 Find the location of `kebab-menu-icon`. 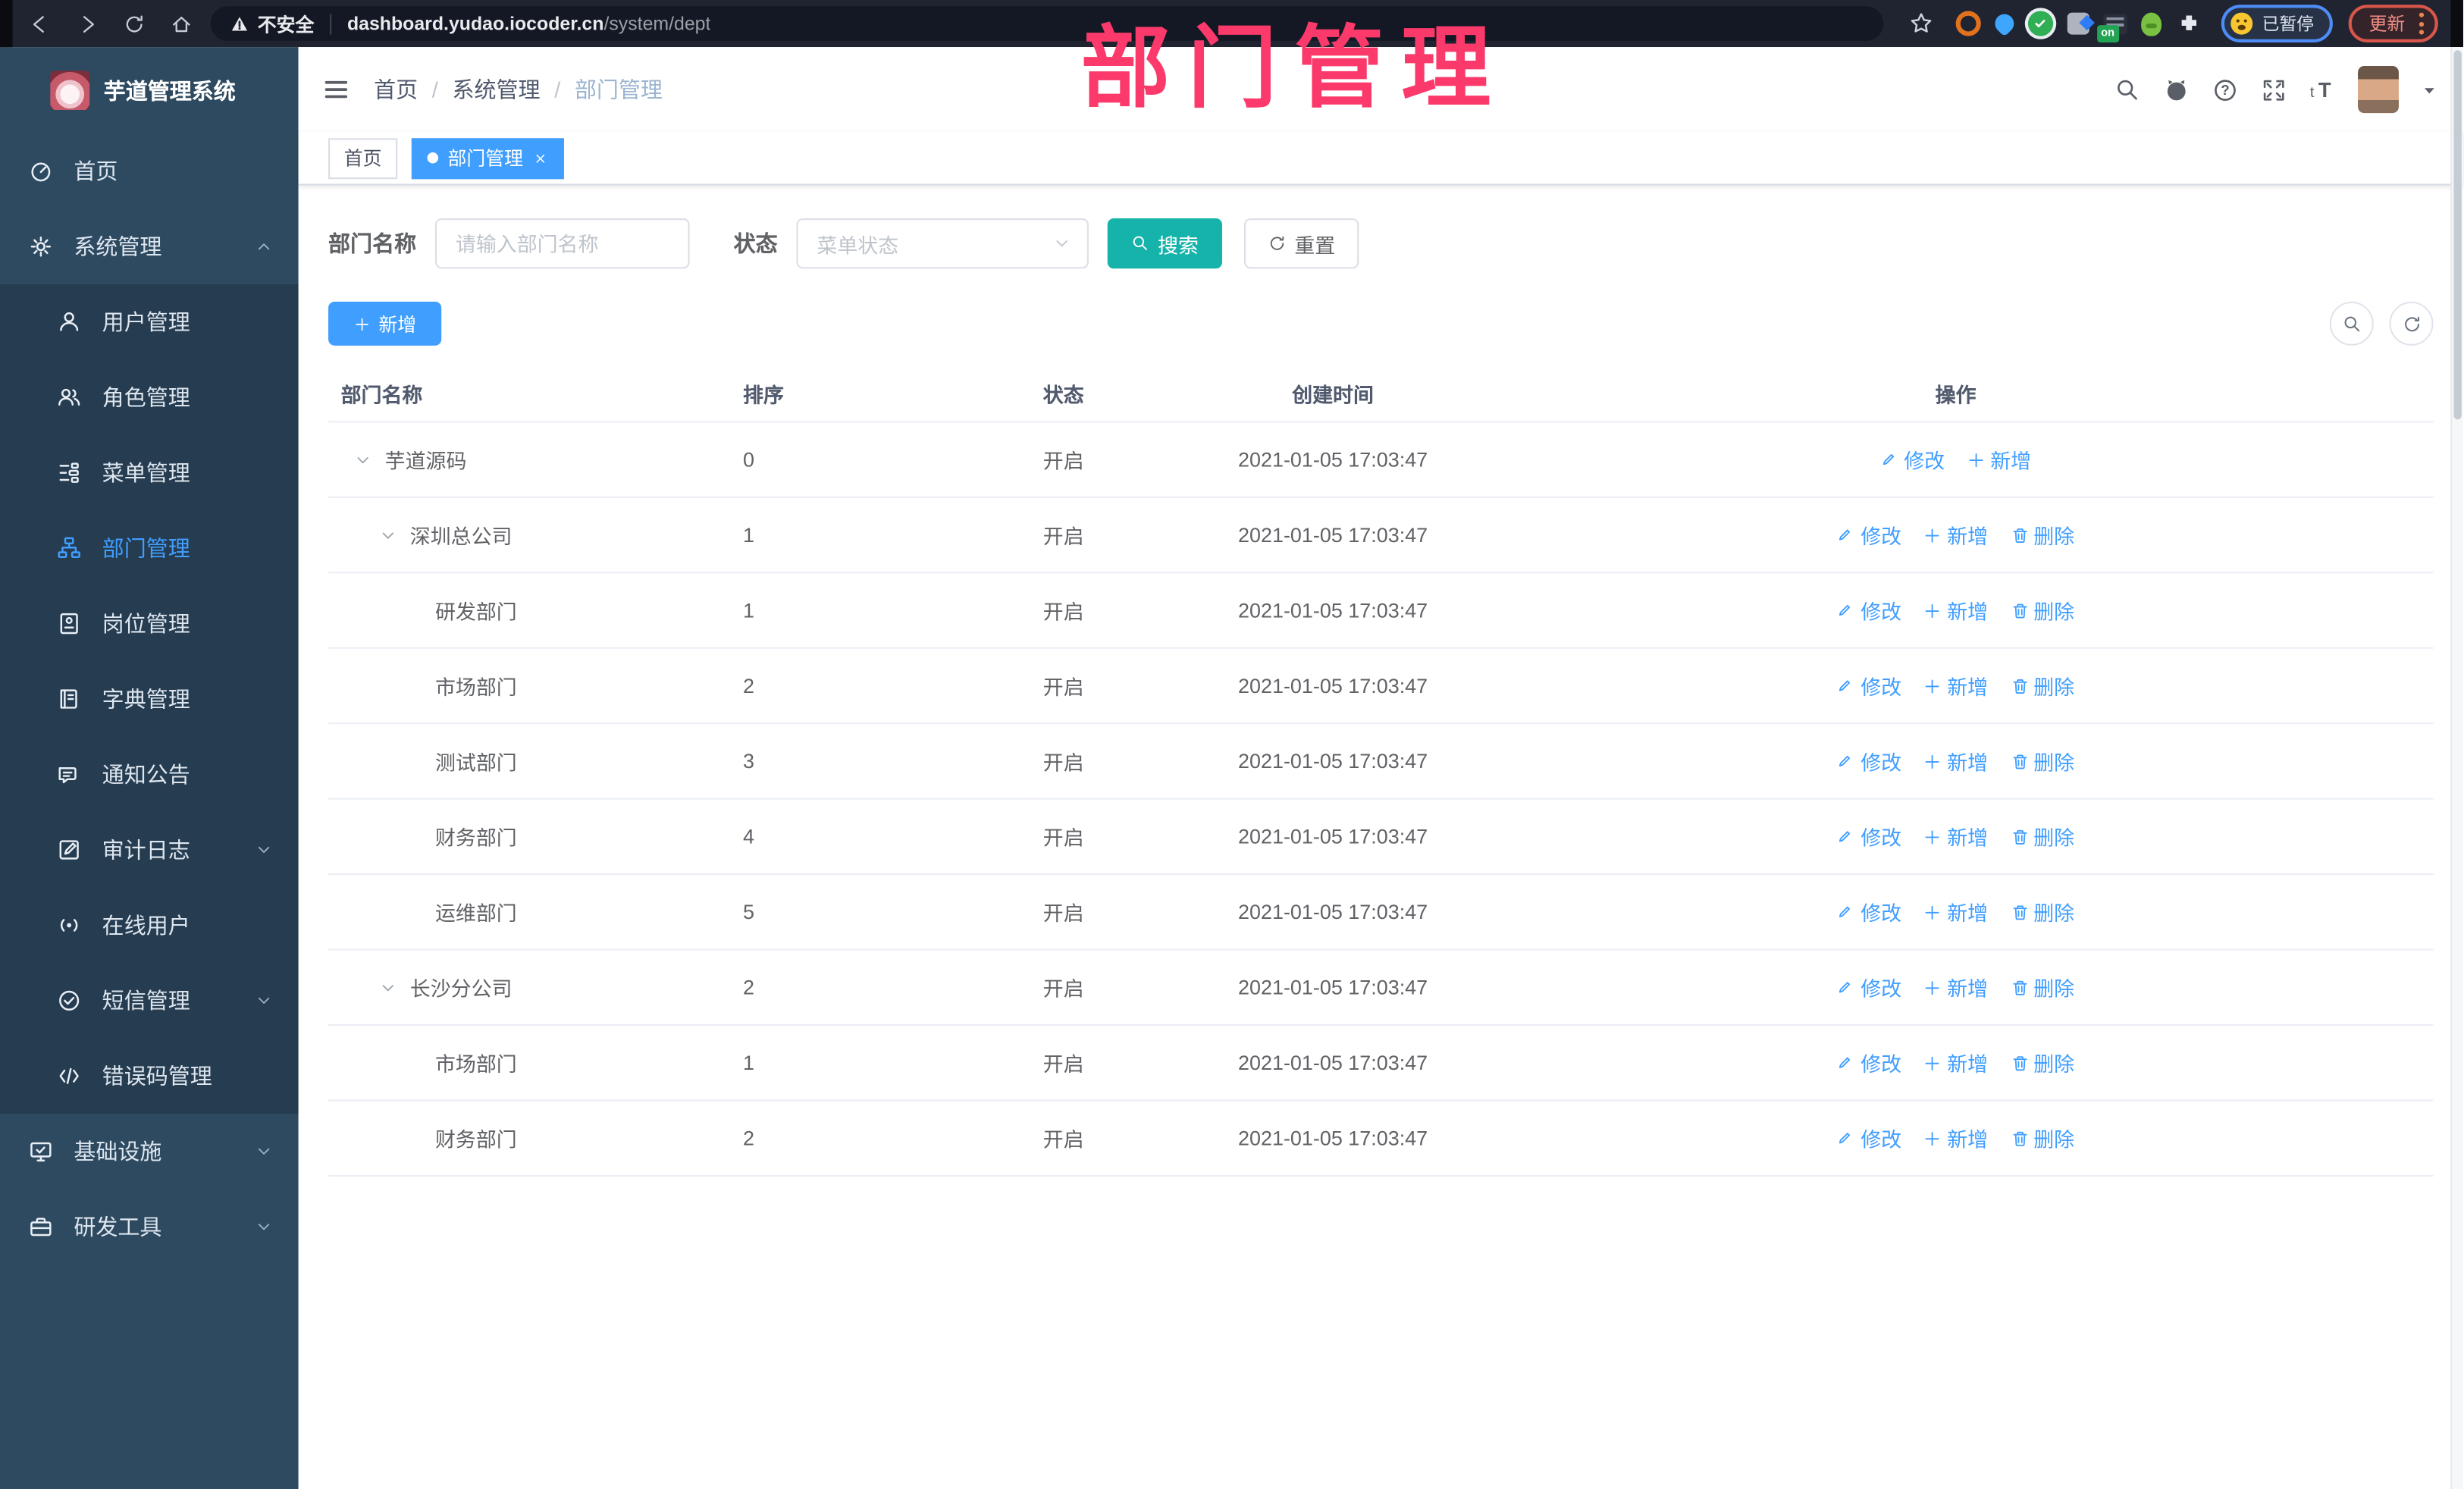

kebab-menu-icon is located at coordinates (2421, 23).